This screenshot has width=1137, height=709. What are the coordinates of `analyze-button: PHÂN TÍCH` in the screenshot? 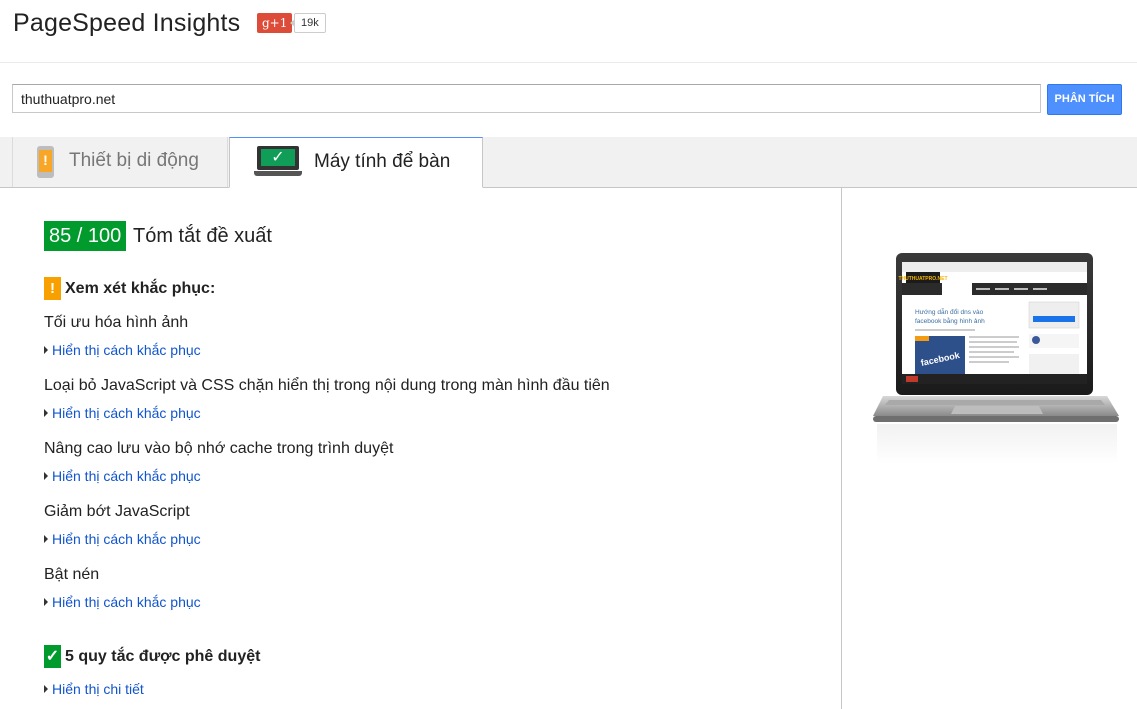 It's located at (1084, 99).